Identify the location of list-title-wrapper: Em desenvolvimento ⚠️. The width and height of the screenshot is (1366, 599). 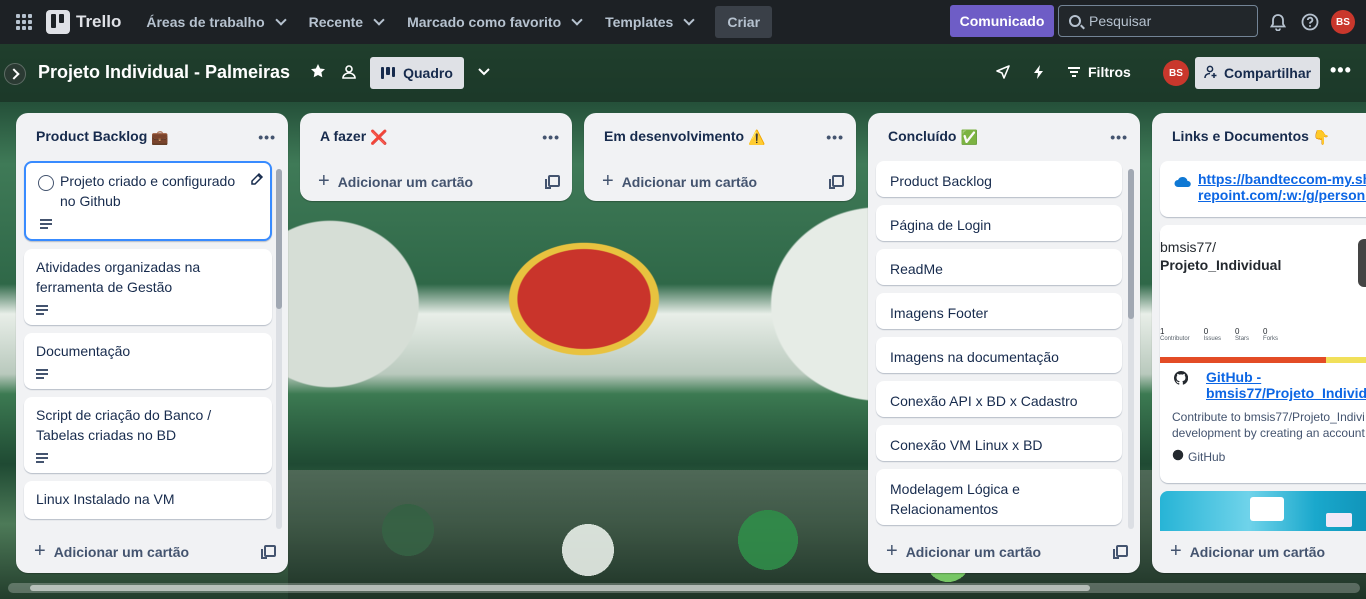
(684, 137).